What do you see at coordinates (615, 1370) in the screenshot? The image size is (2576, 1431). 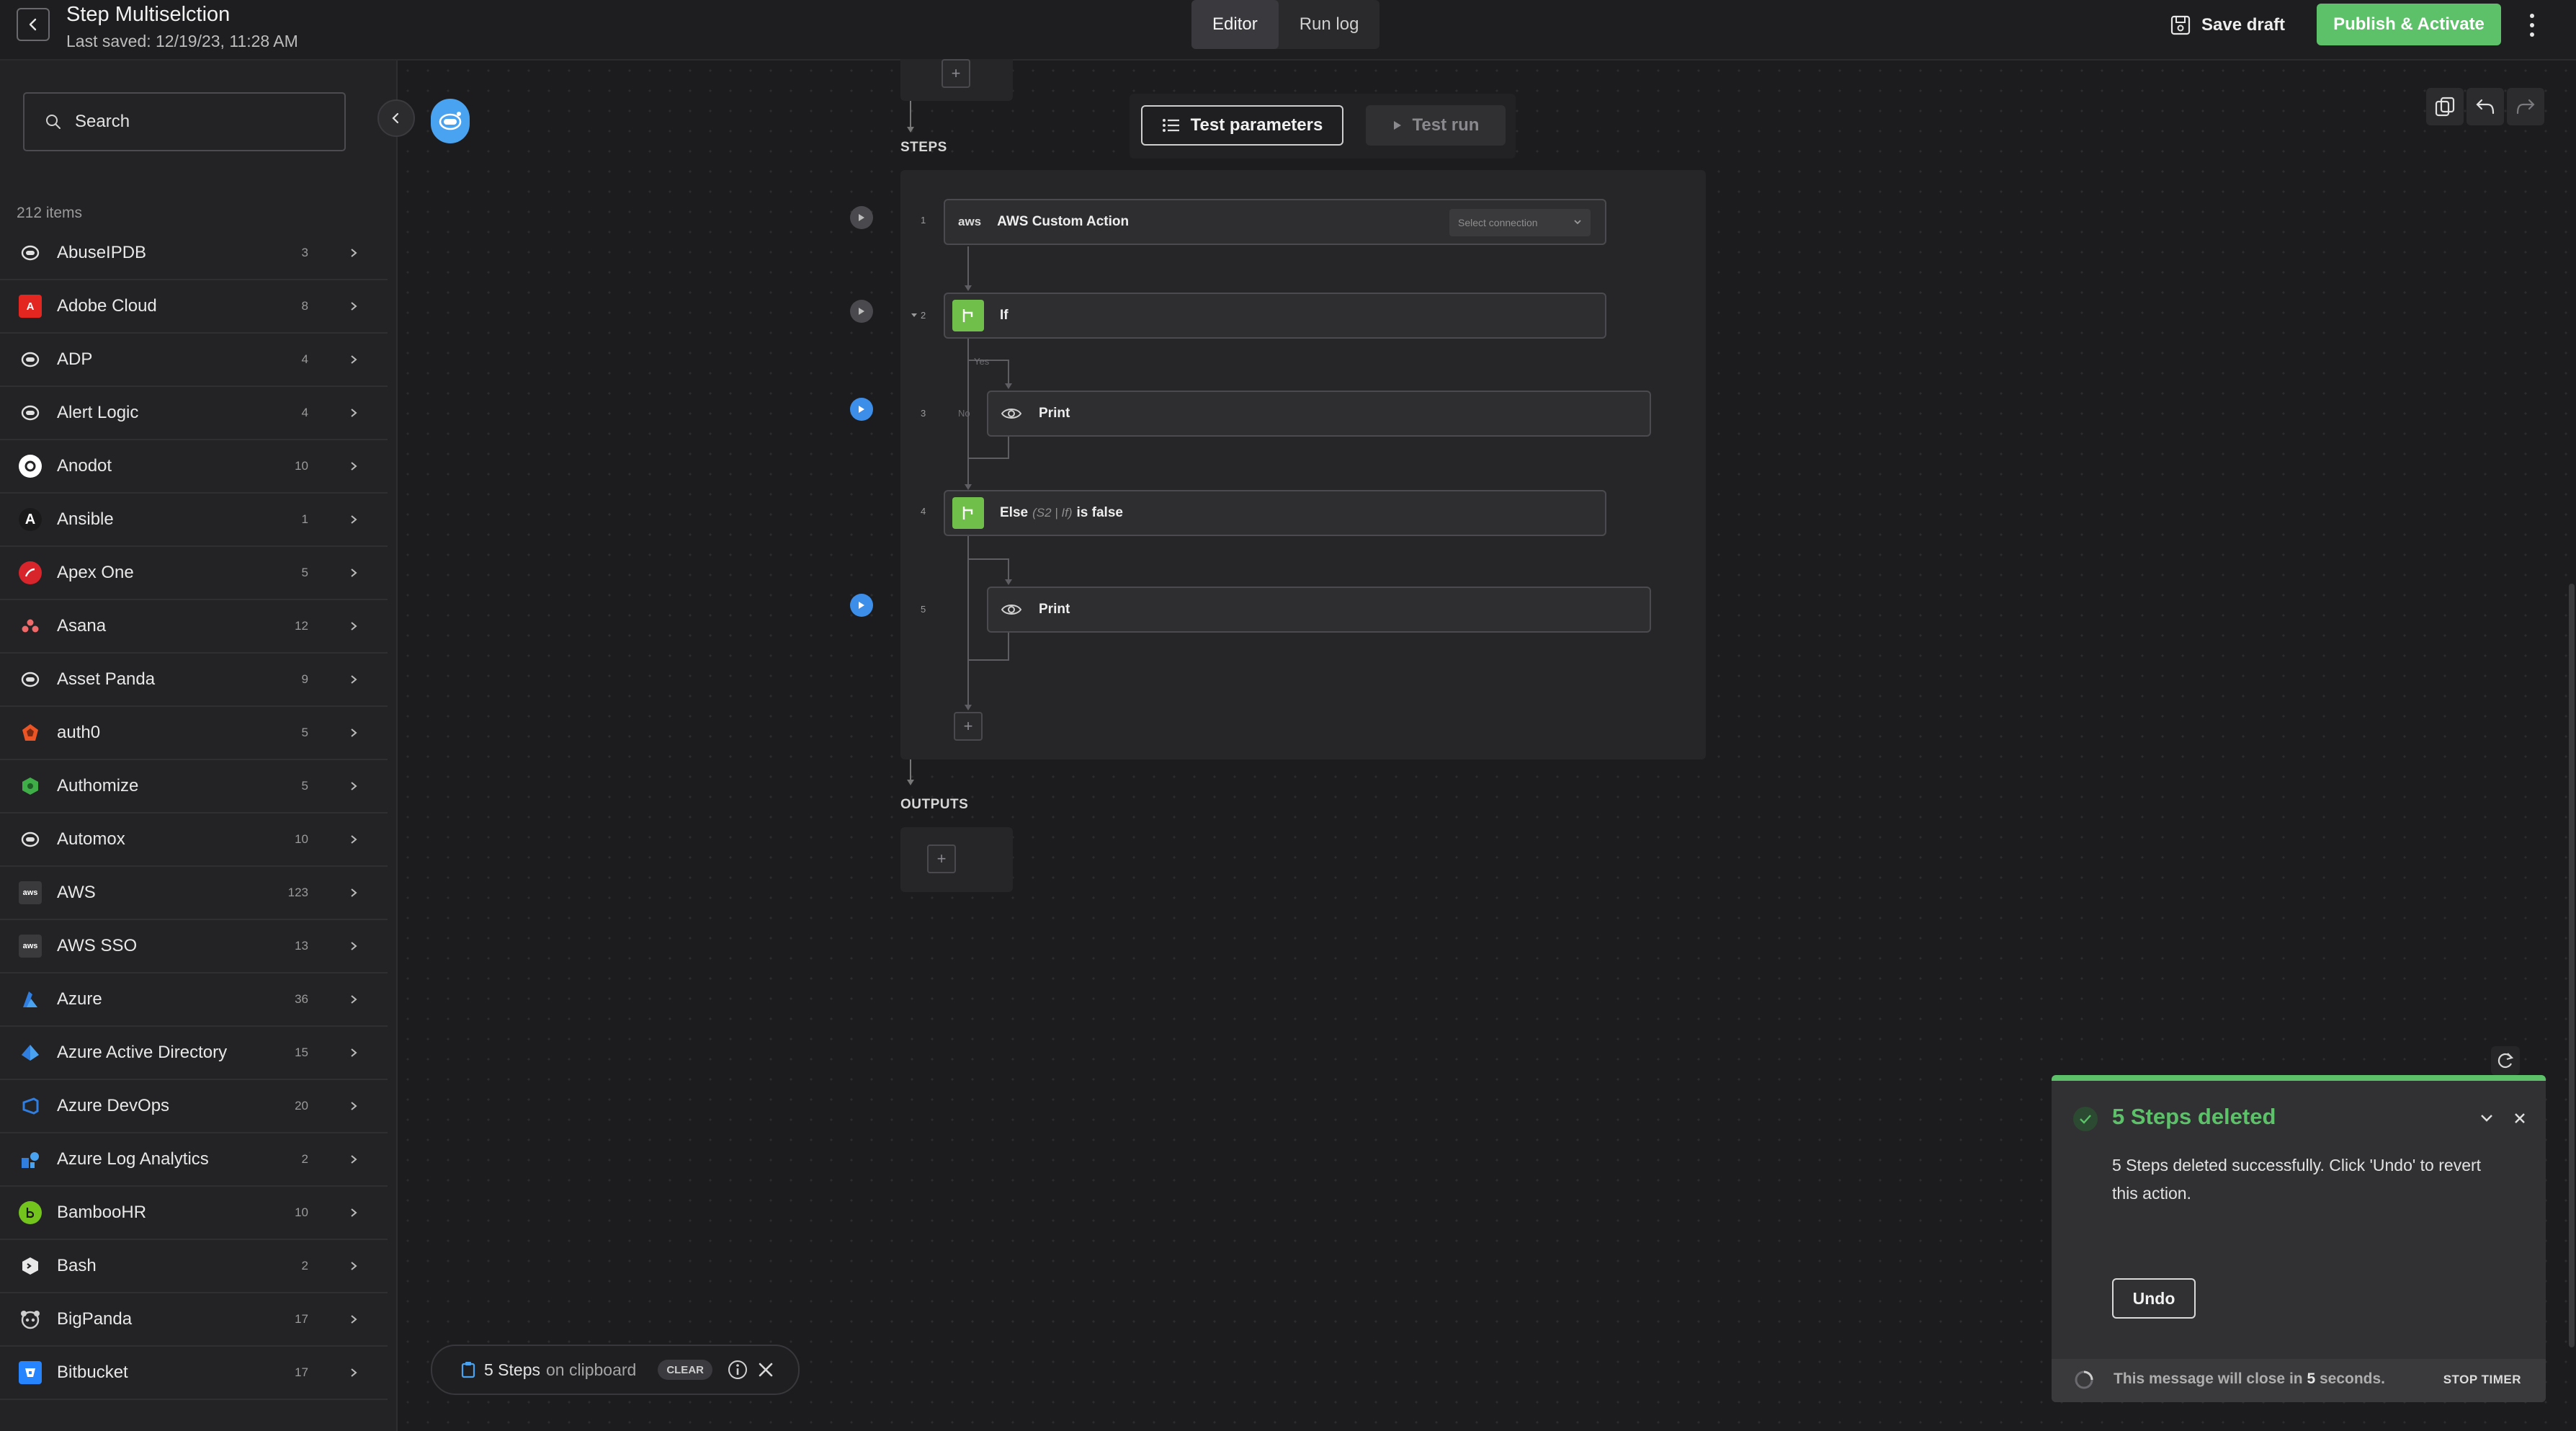 I see `clipboard-bar: 5 Steps on clipboard CLEAR` at bounding box center [615, 1370].